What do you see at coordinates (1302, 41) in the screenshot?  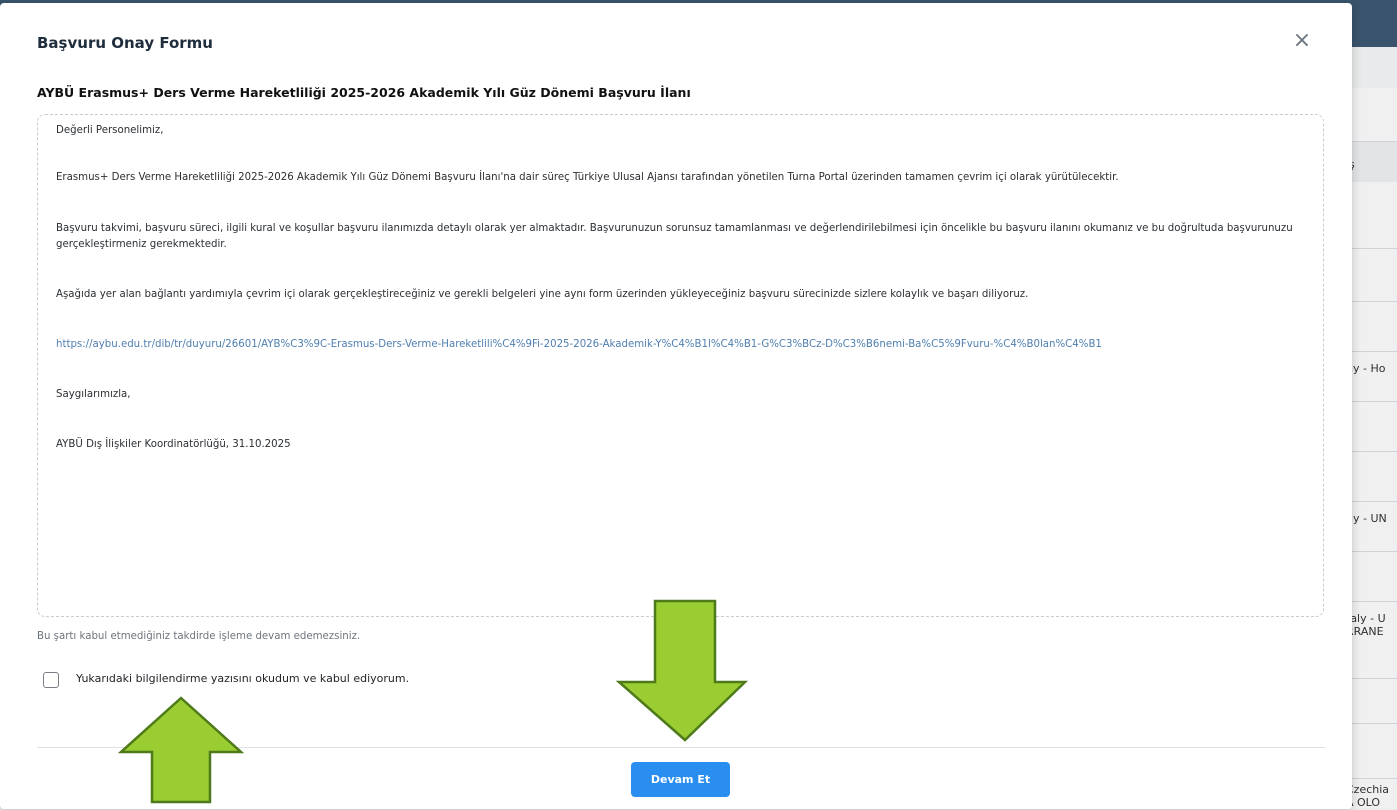 I see `close-icon: ×` at bounding box center [1302, 41].